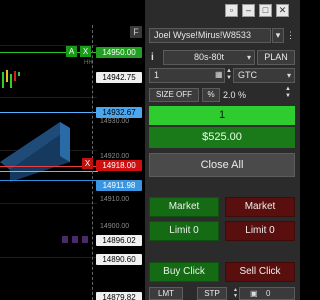 The width and height of the screenshot is (320, 300). I want to click on tif-value: GTC, so click(247, 75).